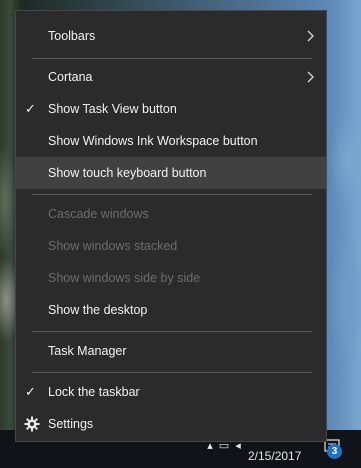 The image size is (361, 468). What do you see at coordinates (112, 109) in the screenshot?
I see `menu-item-label: Show Task View button` at bounding box center [112, 109].